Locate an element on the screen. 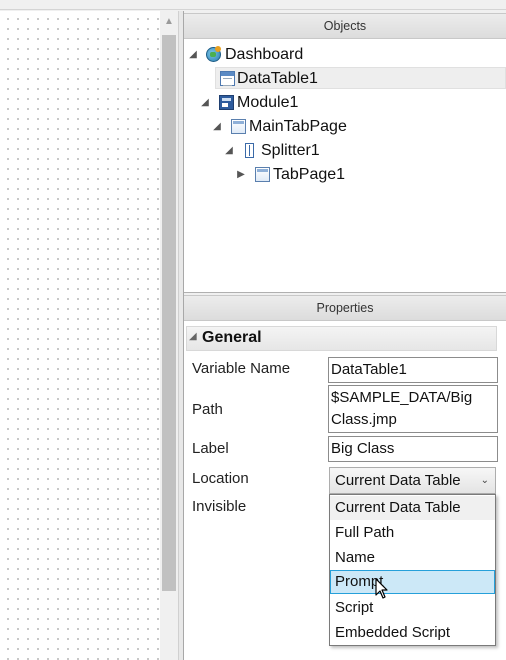  tree-node-tabpage1: ▶ TabPage1 is located at coordinates (336, 175).